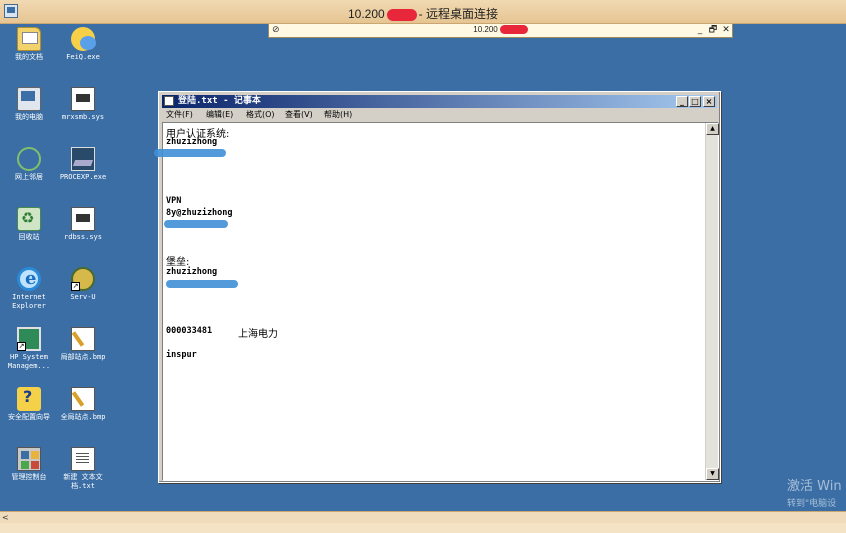  Describe the element at coordinates (219, 101) in the screenshot. I see `notepad-title: 登陆.txt - 记事本` at that location.